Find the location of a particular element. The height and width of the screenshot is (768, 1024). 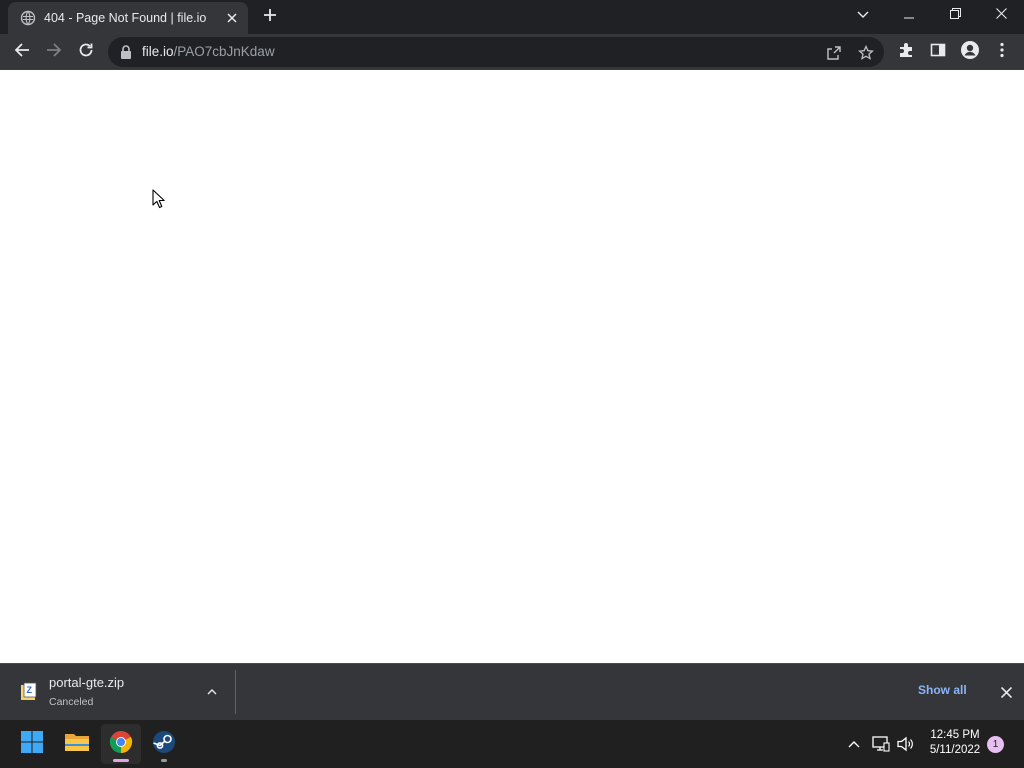

side-panel-icon is located at coordinates (938, 52).